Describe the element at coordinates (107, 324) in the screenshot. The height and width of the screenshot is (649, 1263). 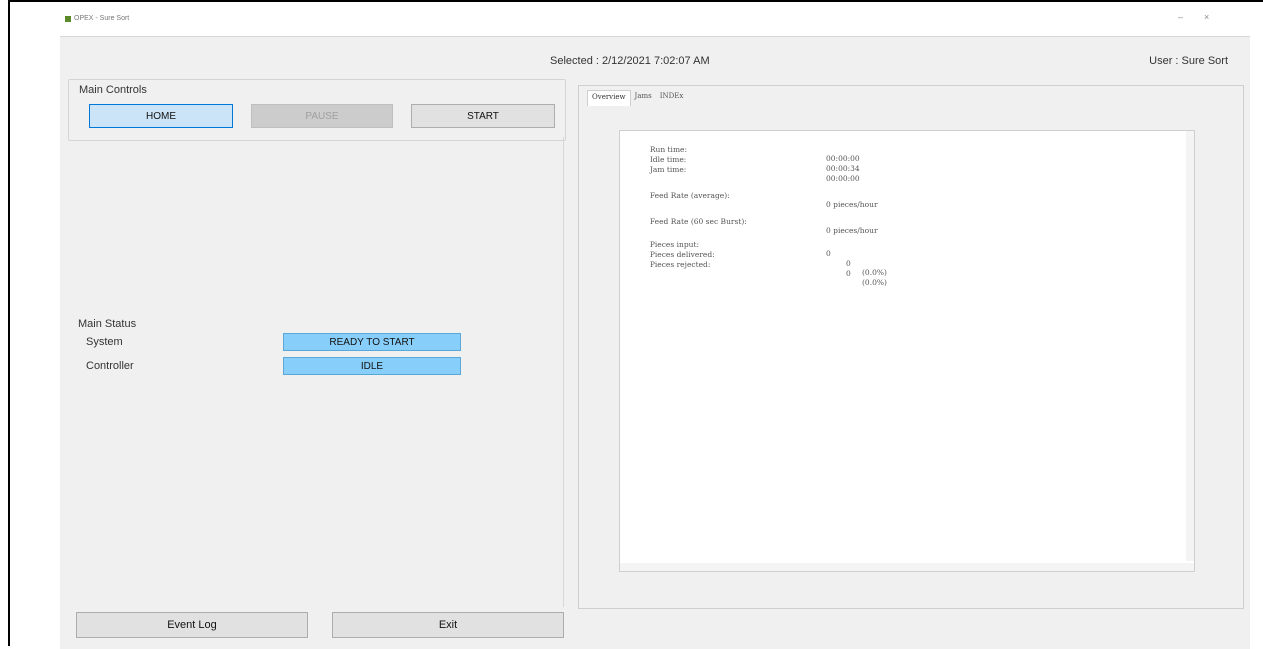
I see `main-status-title: Main Status` at that location.